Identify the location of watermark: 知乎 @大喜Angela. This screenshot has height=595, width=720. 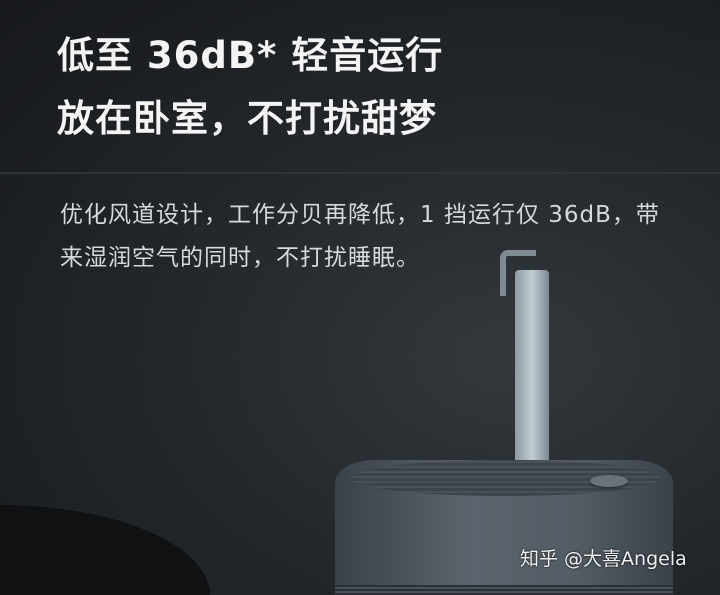
(603, 559).